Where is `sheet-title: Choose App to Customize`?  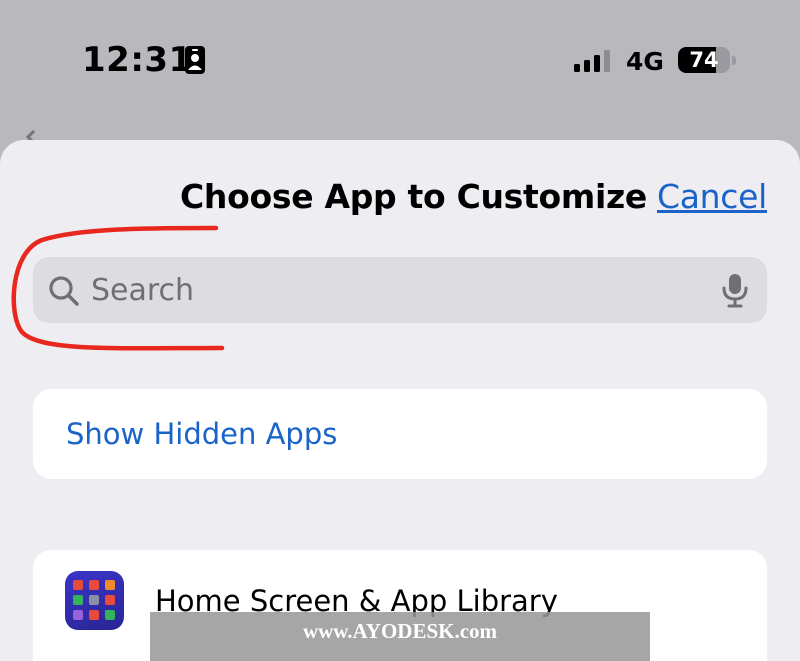 sheet-title: Choose App to Customize is located at coordinates (413, 196).